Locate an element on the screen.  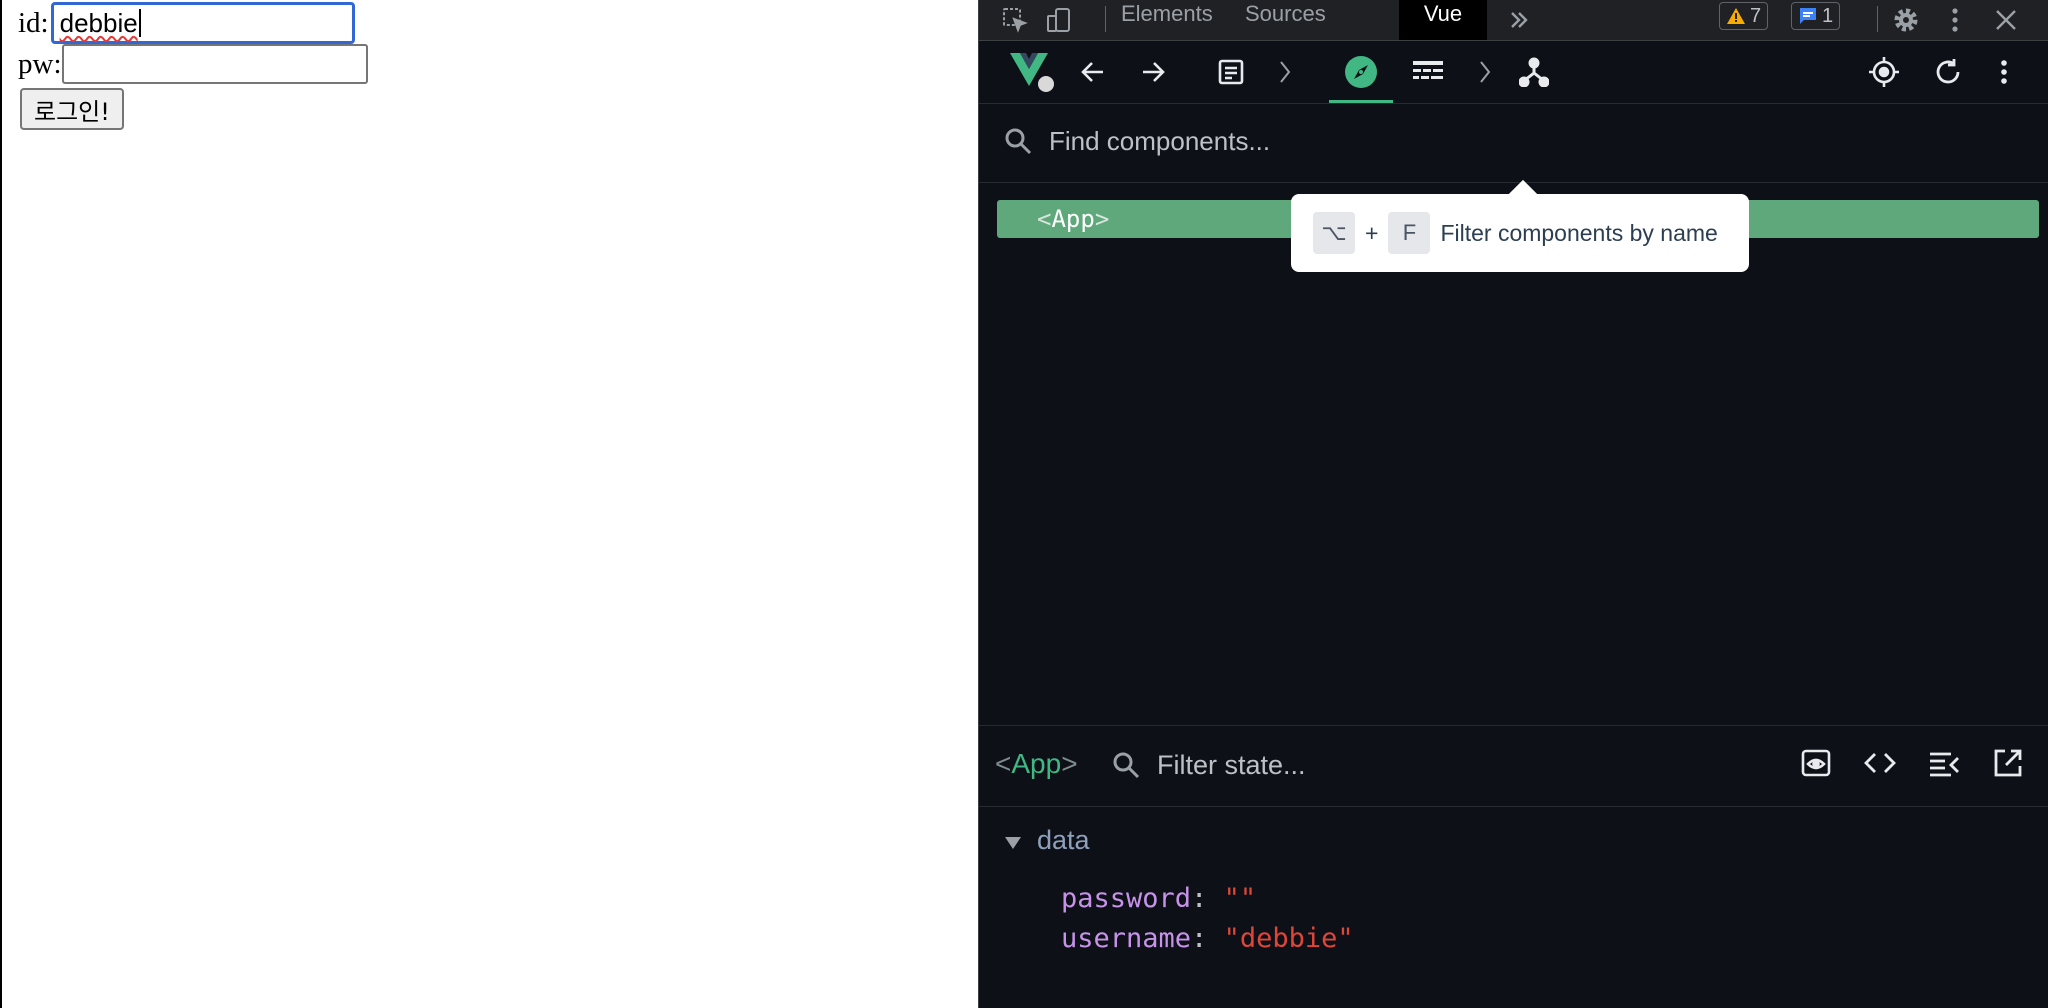
pw-row: pw: is located at coordinates (193, 64).